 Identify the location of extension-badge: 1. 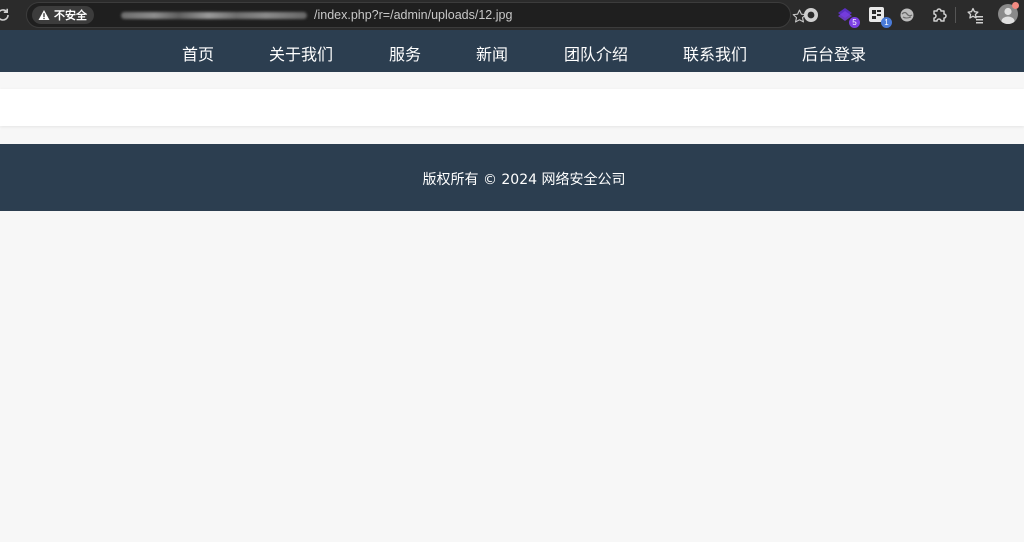
(886, 22).